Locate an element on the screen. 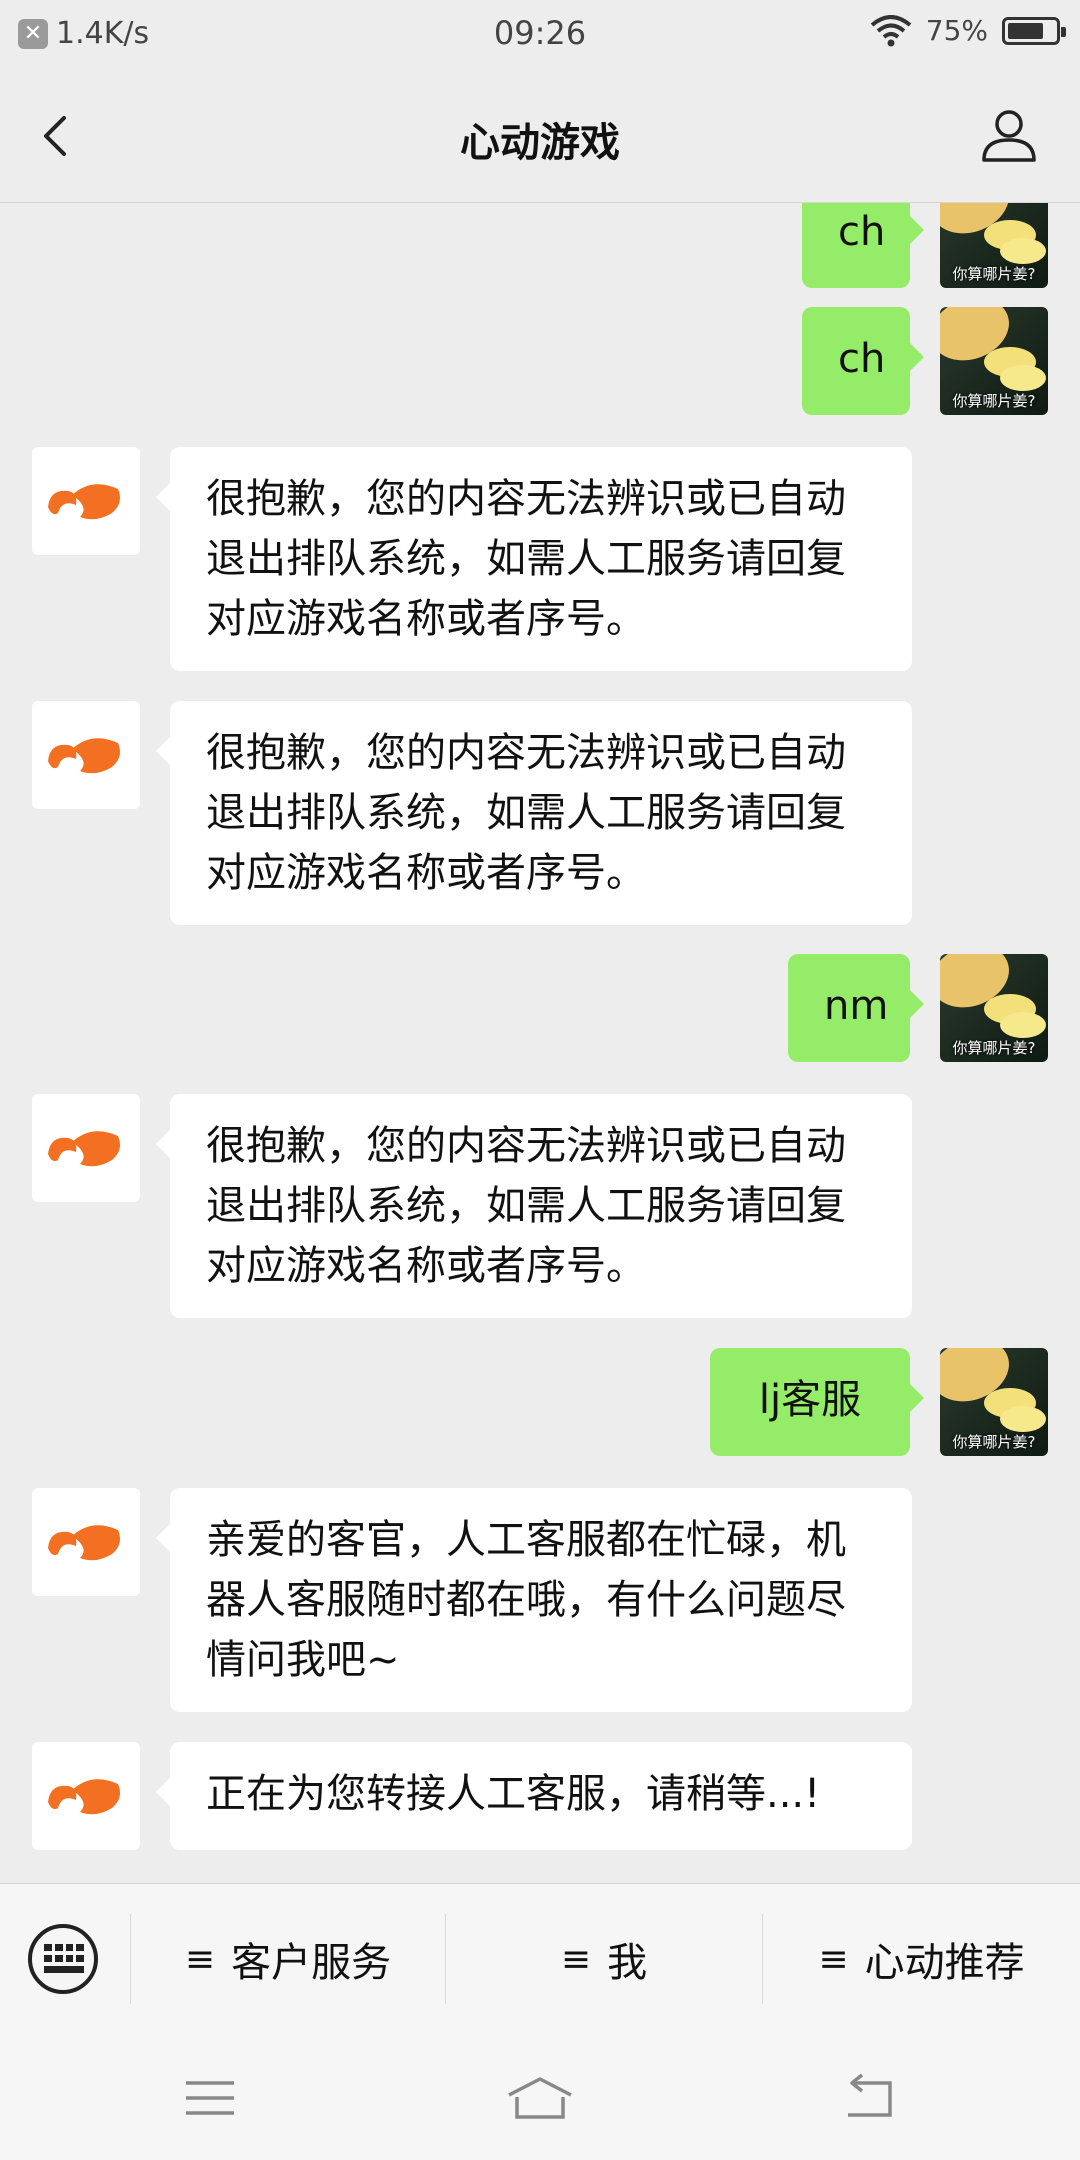 This screenshot has width=1080, height=2160. status-bar: ✕ 1.4K/s 09:26 75% is located at coordinates (540, 35).